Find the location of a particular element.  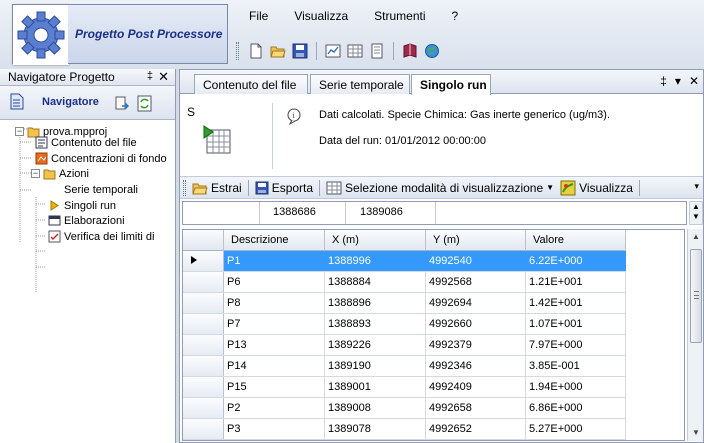

cell-y: 4992568 is located at coordinates (476, 282).